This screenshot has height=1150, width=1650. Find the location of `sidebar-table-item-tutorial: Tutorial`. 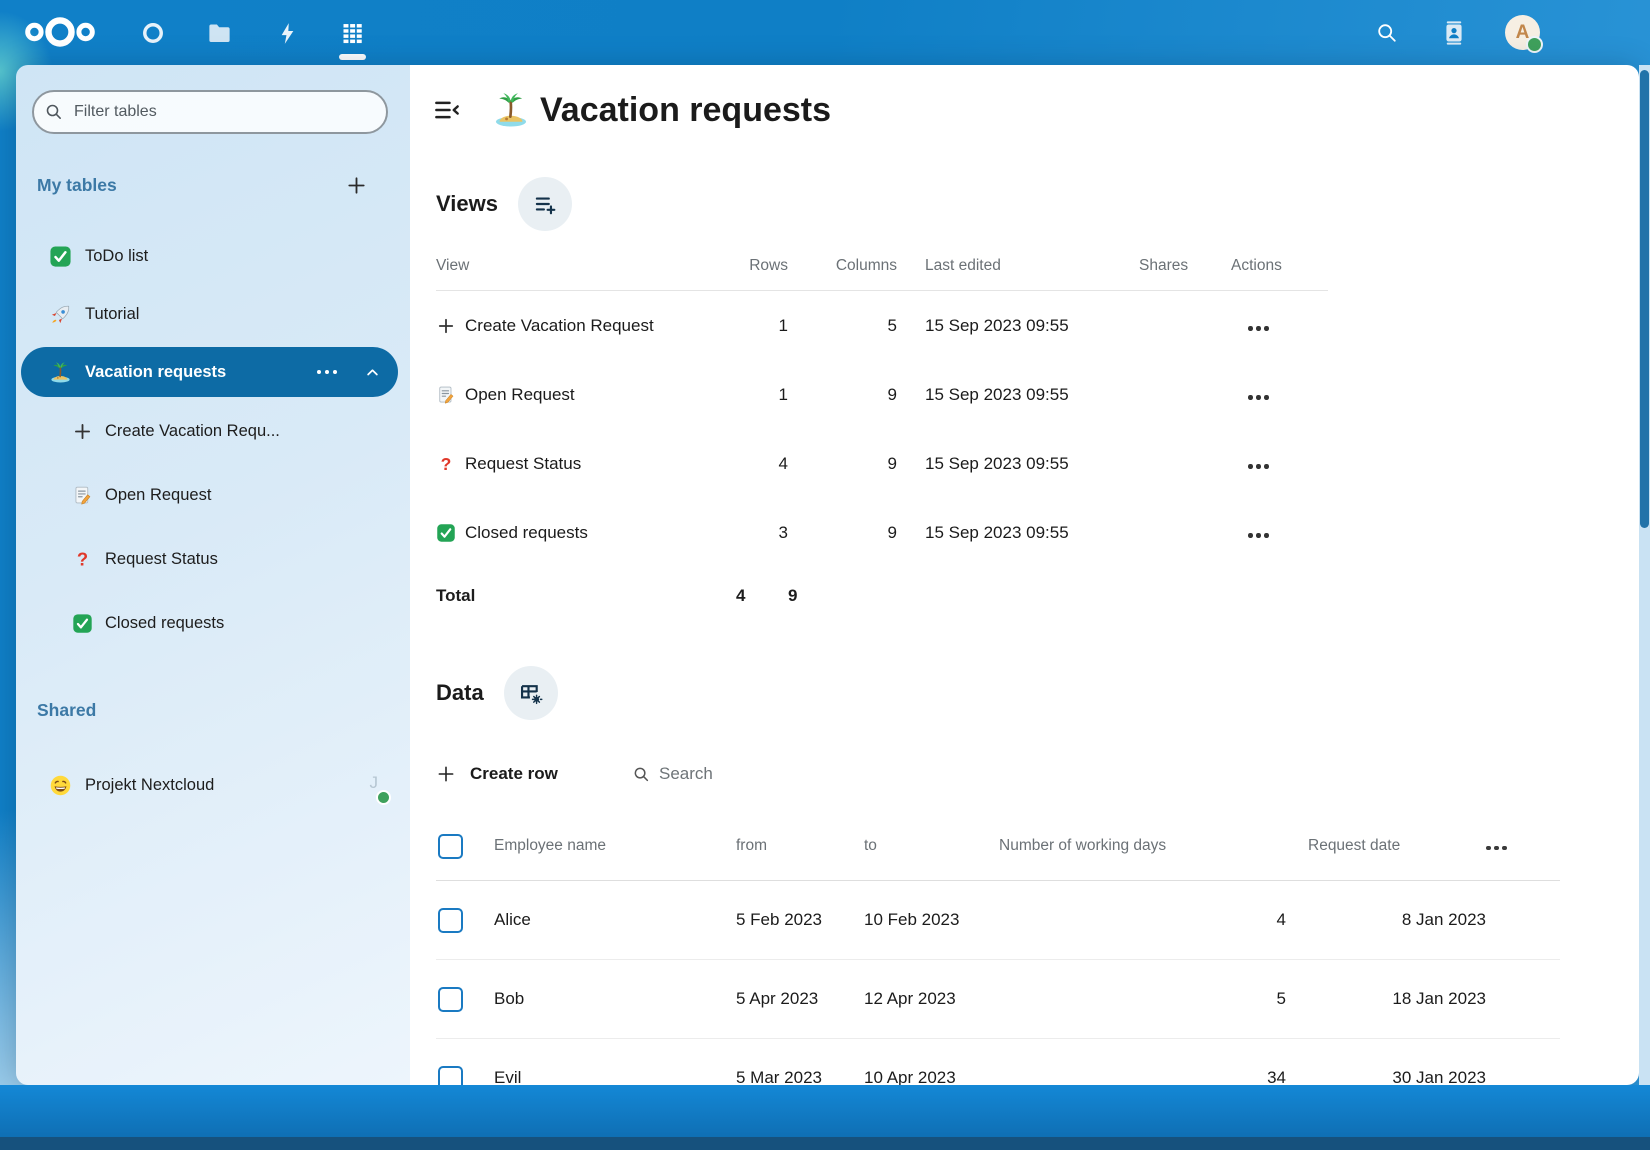

sidebar-table-item-tutorial: Tutorial is located at coordinates (209, 314).